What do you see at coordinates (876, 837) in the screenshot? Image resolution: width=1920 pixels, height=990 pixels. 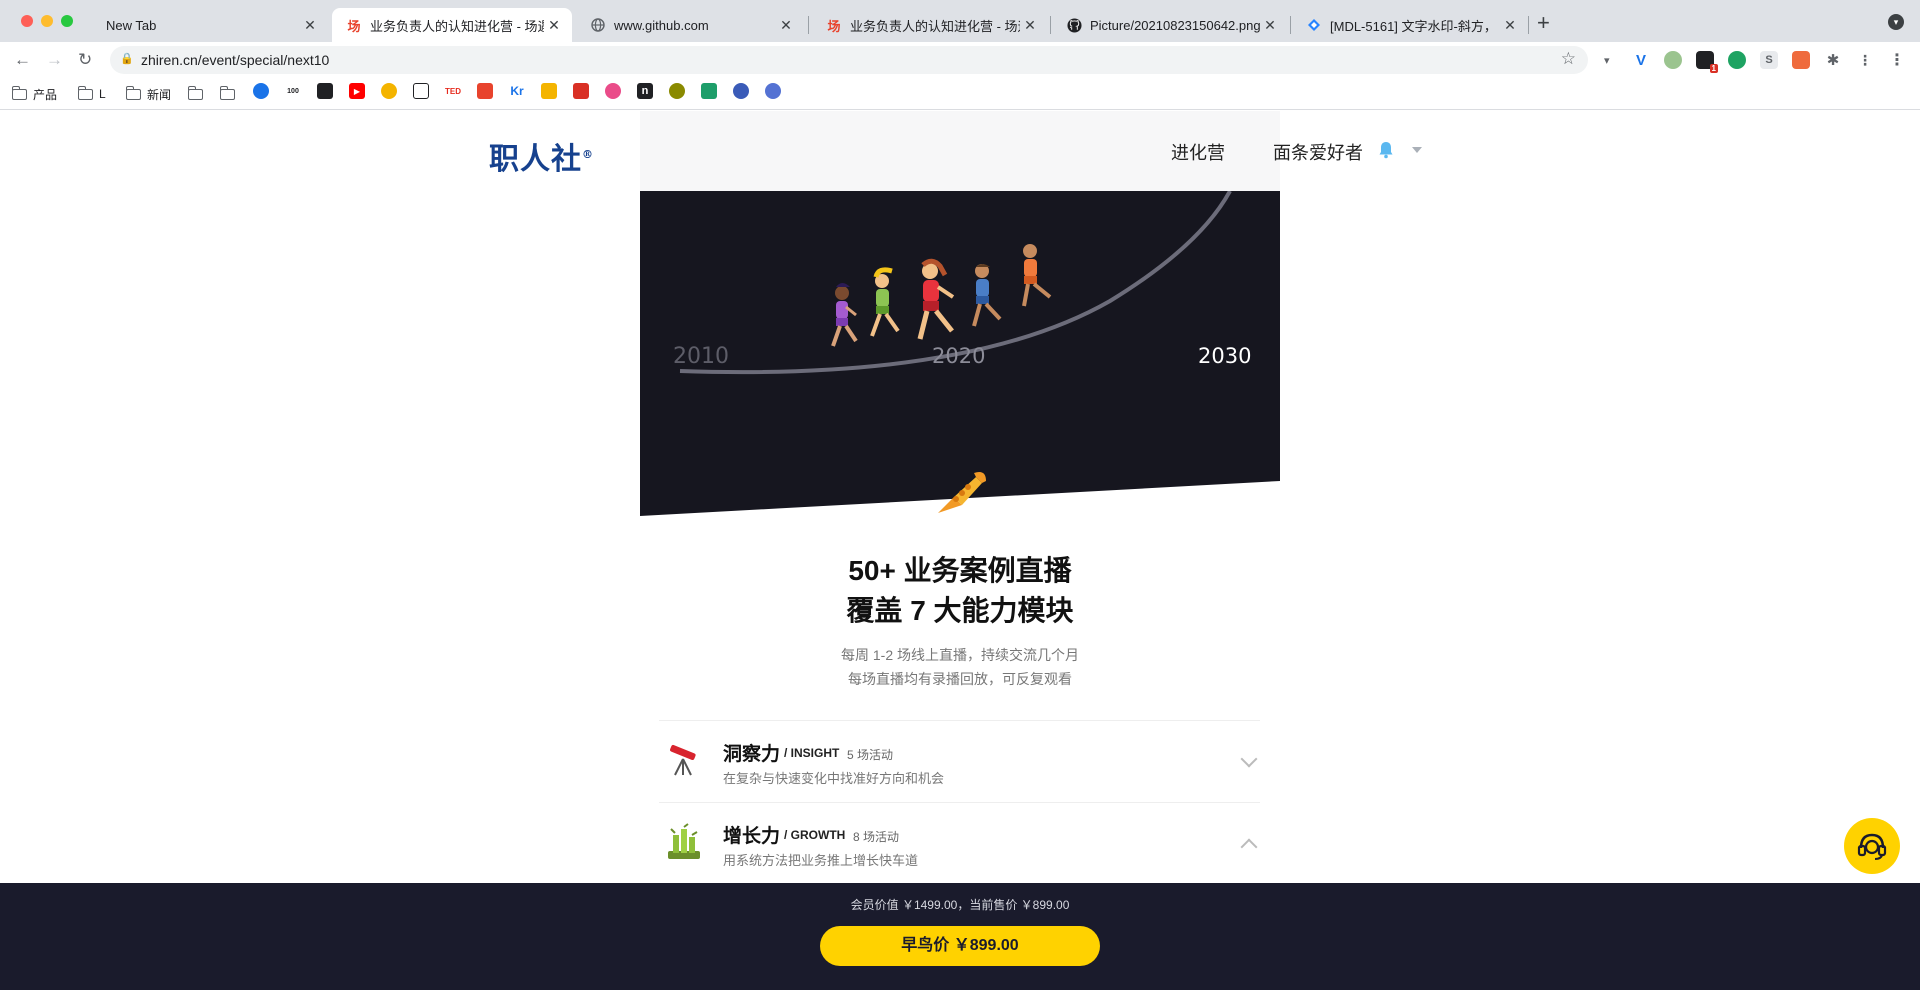 I see `module-count: 8 场活动` at bounding box center [876, 837].